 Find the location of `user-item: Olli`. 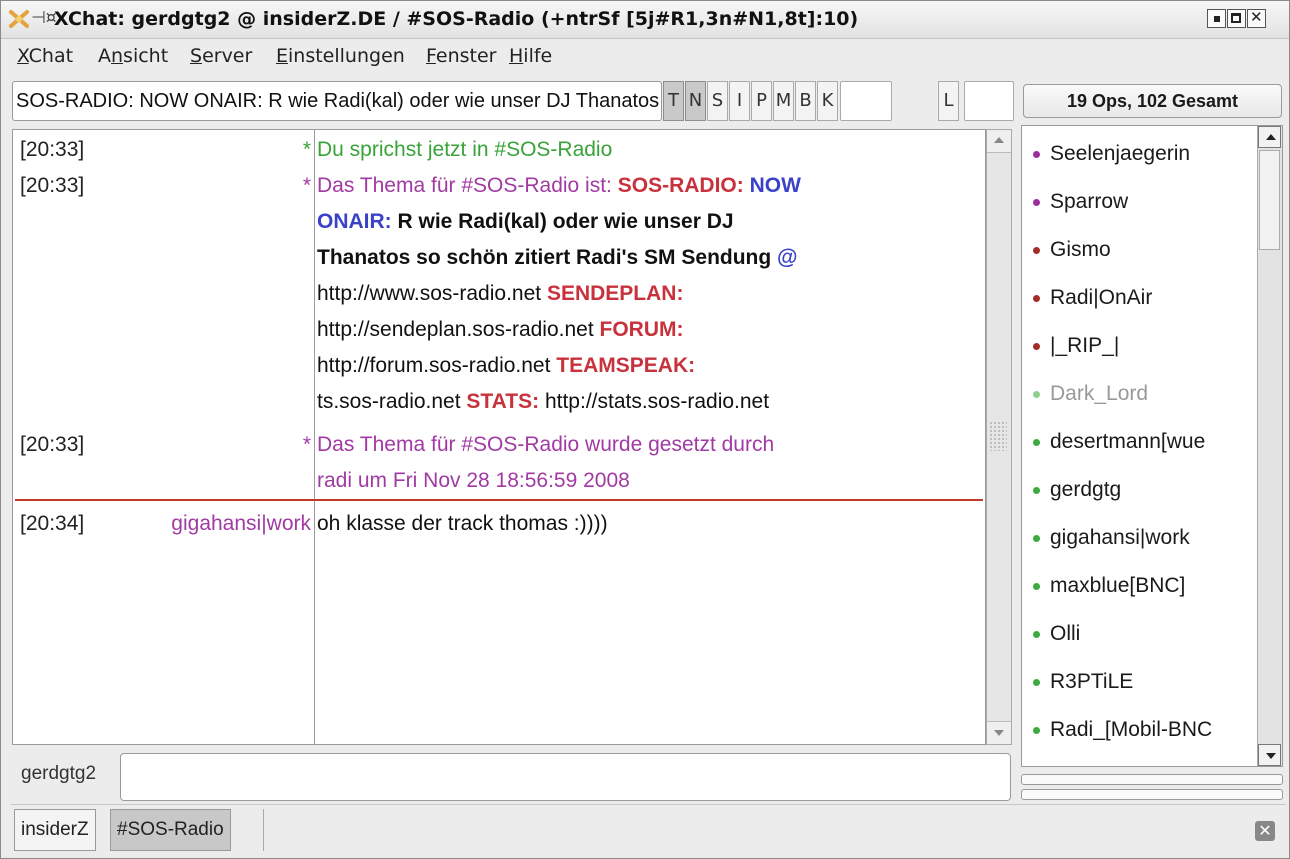

user-item: Olli is located at coordinates (1141, 636).